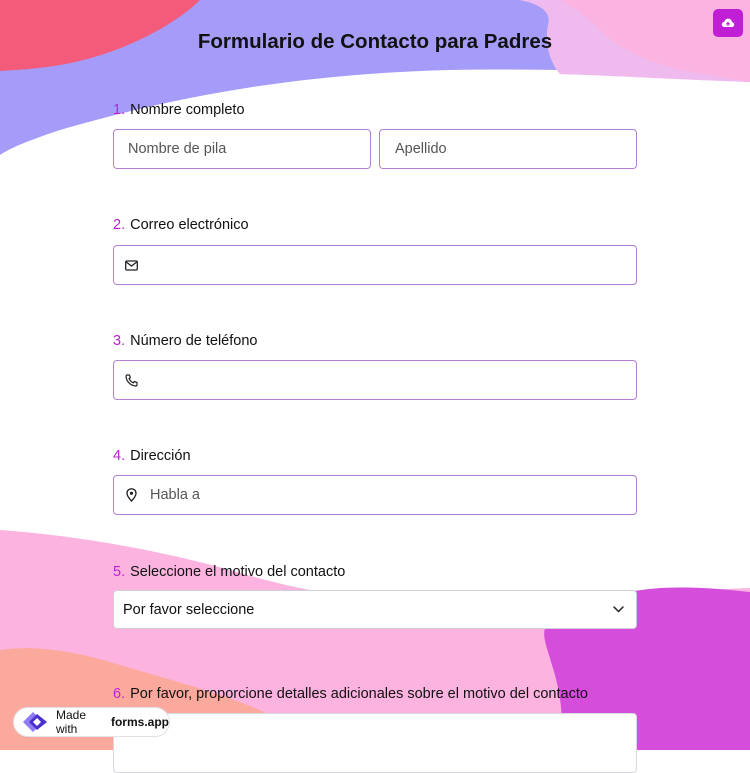 The image size is (750, 773). Describe the element at coordinates (393, 380) in the screenshot. I see `phone-input` at that location.